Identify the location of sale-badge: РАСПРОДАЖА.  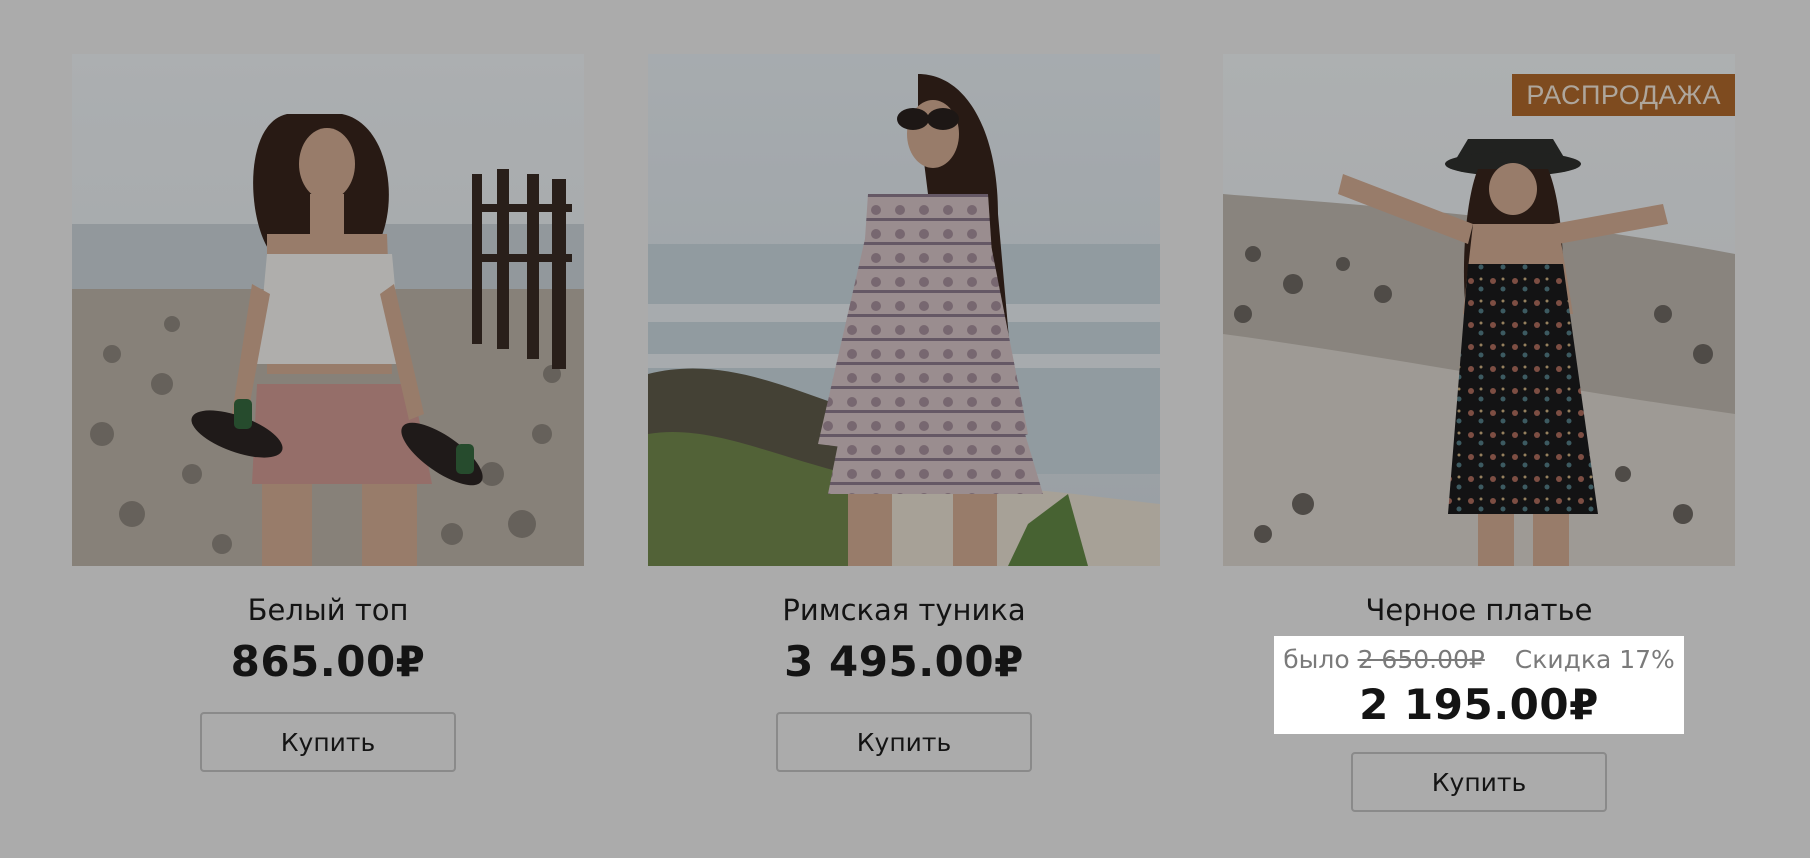
(1623, 95).